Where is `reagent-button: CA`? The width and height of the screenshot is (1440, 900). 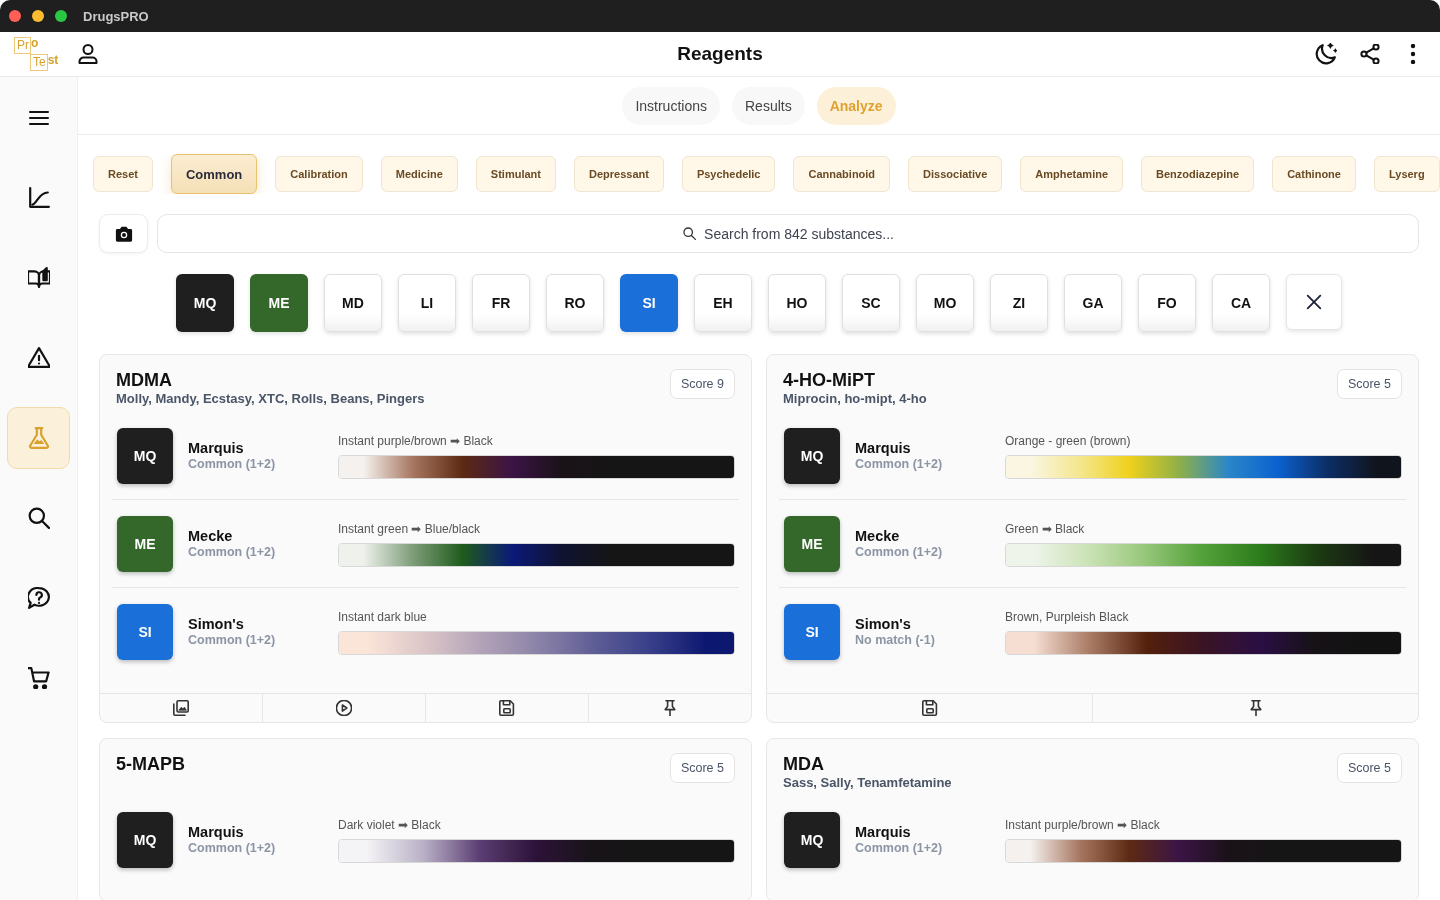
reagent-button: CA is located at coordinates (1241, 303).